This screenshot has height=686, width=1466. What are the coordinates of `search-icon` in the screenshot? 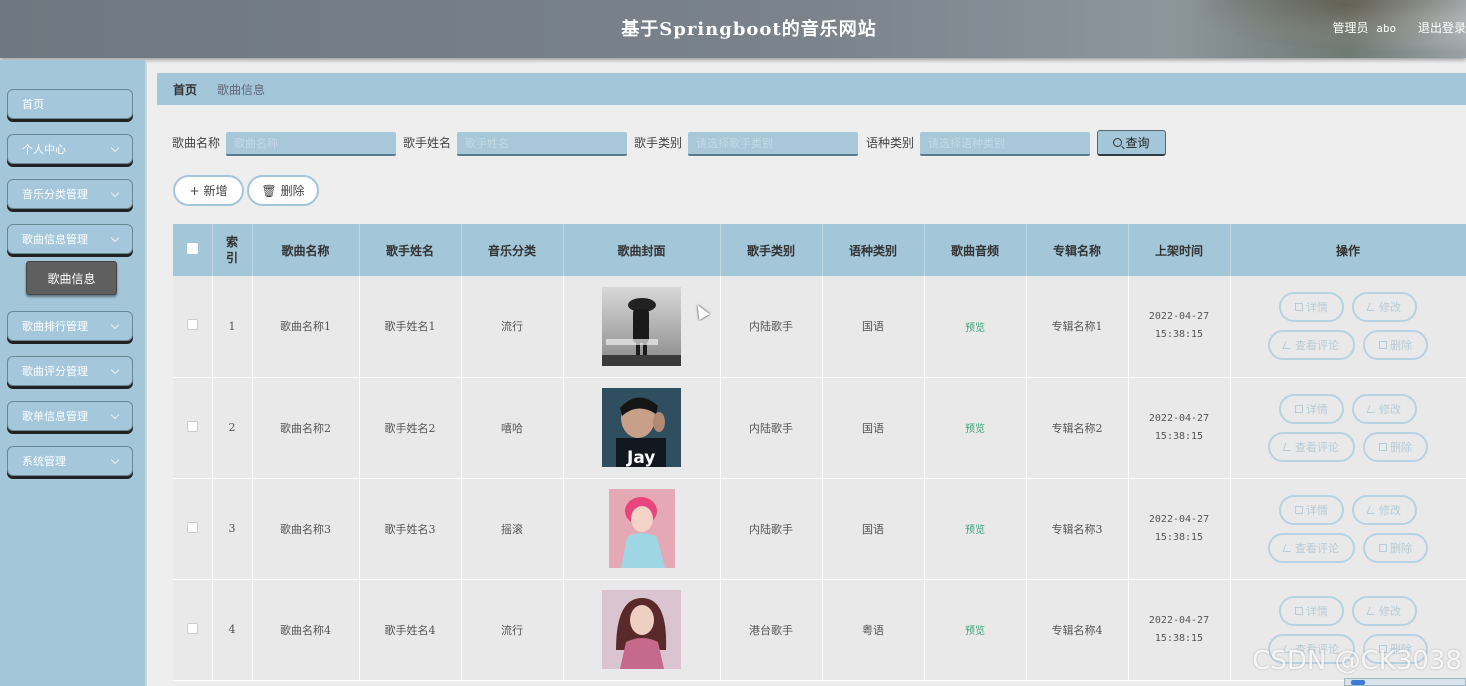 It's located at (1118, 142).